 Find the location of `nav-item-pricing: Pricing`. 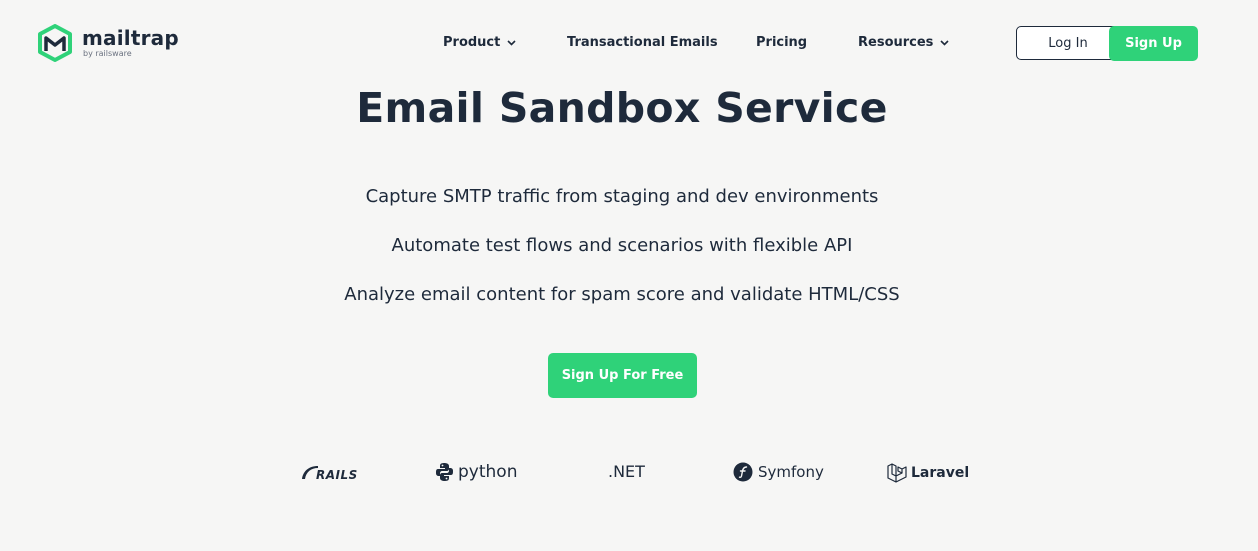

nav-item-pricing: Pricing is located at coordinates (781, 42).